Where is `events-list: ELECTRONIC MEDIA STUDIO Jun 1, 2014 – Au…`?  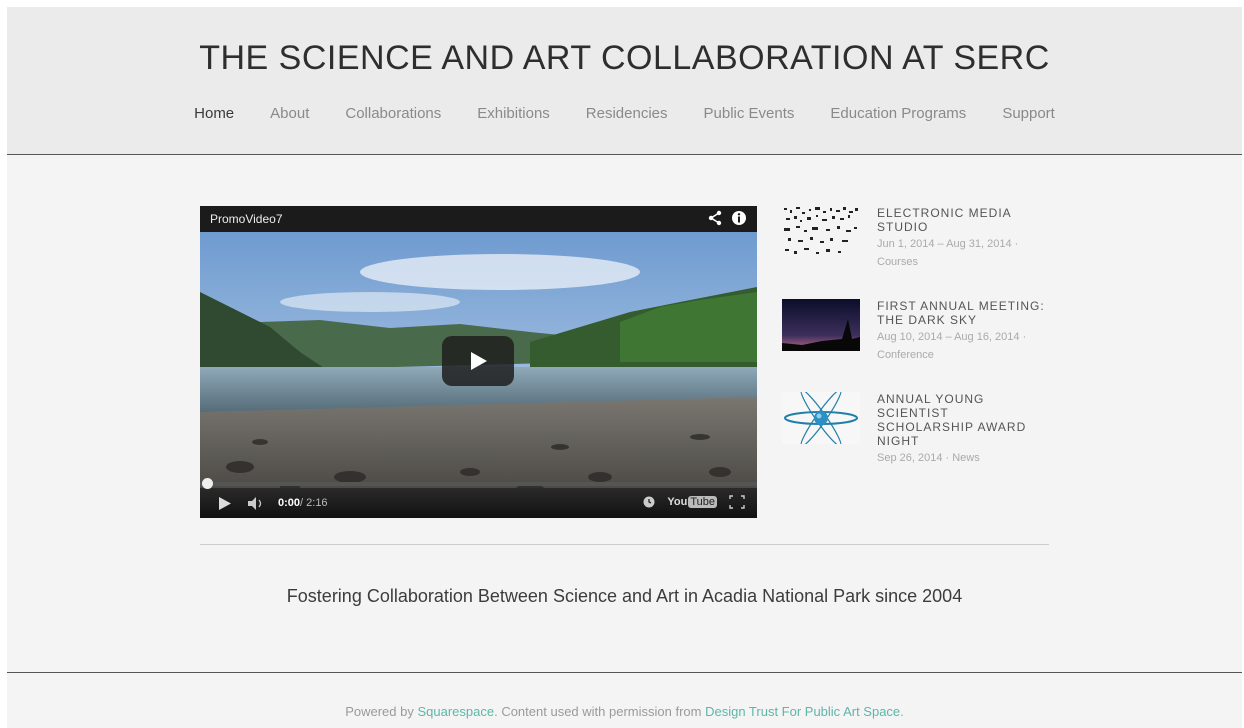 events-list: ELECTRONIC MEDIA STUDIO Jun 1, 2014 – Au… is located at coordinates (922, 345).